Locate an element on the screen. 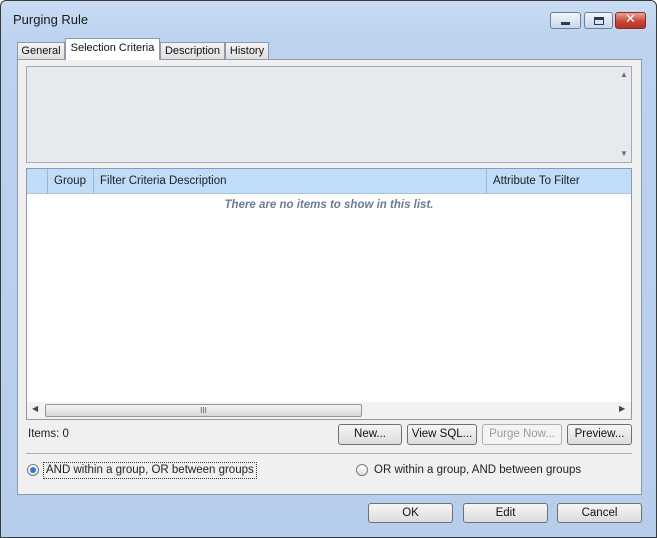 The image size is (657, 538). cancel-button: Cancel is located at coordinates (599, 513).